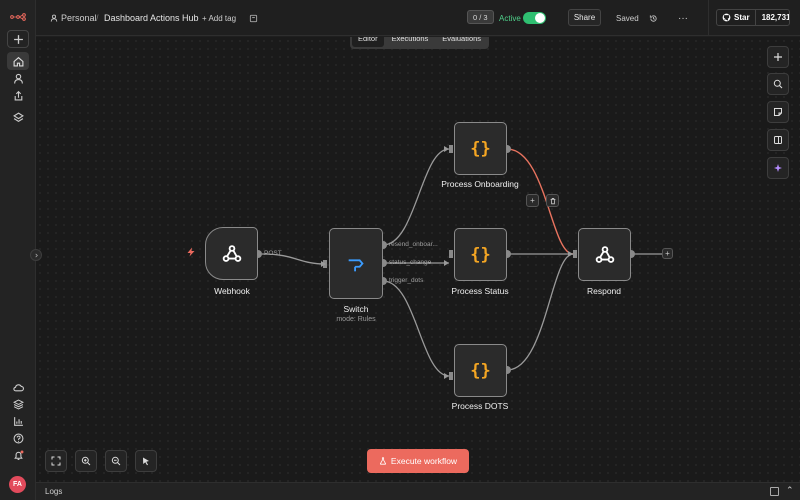 The width and height of the screenshot is (800, 500). Describe the element at coordinates (480, 406) in the screenshot. I see `node-label-process-dots: Process DOTS` at that location.